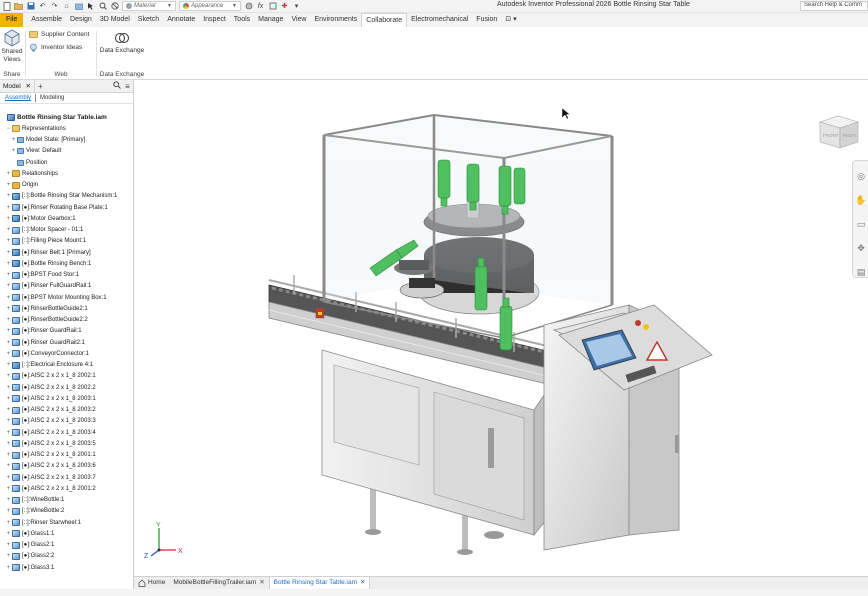 The width and height of the screenshot is (868, 596). What do you see at coordinates (127, 86) in the screenshot?
I see `menu-icon: ≡` at bounding box center [127, 86].